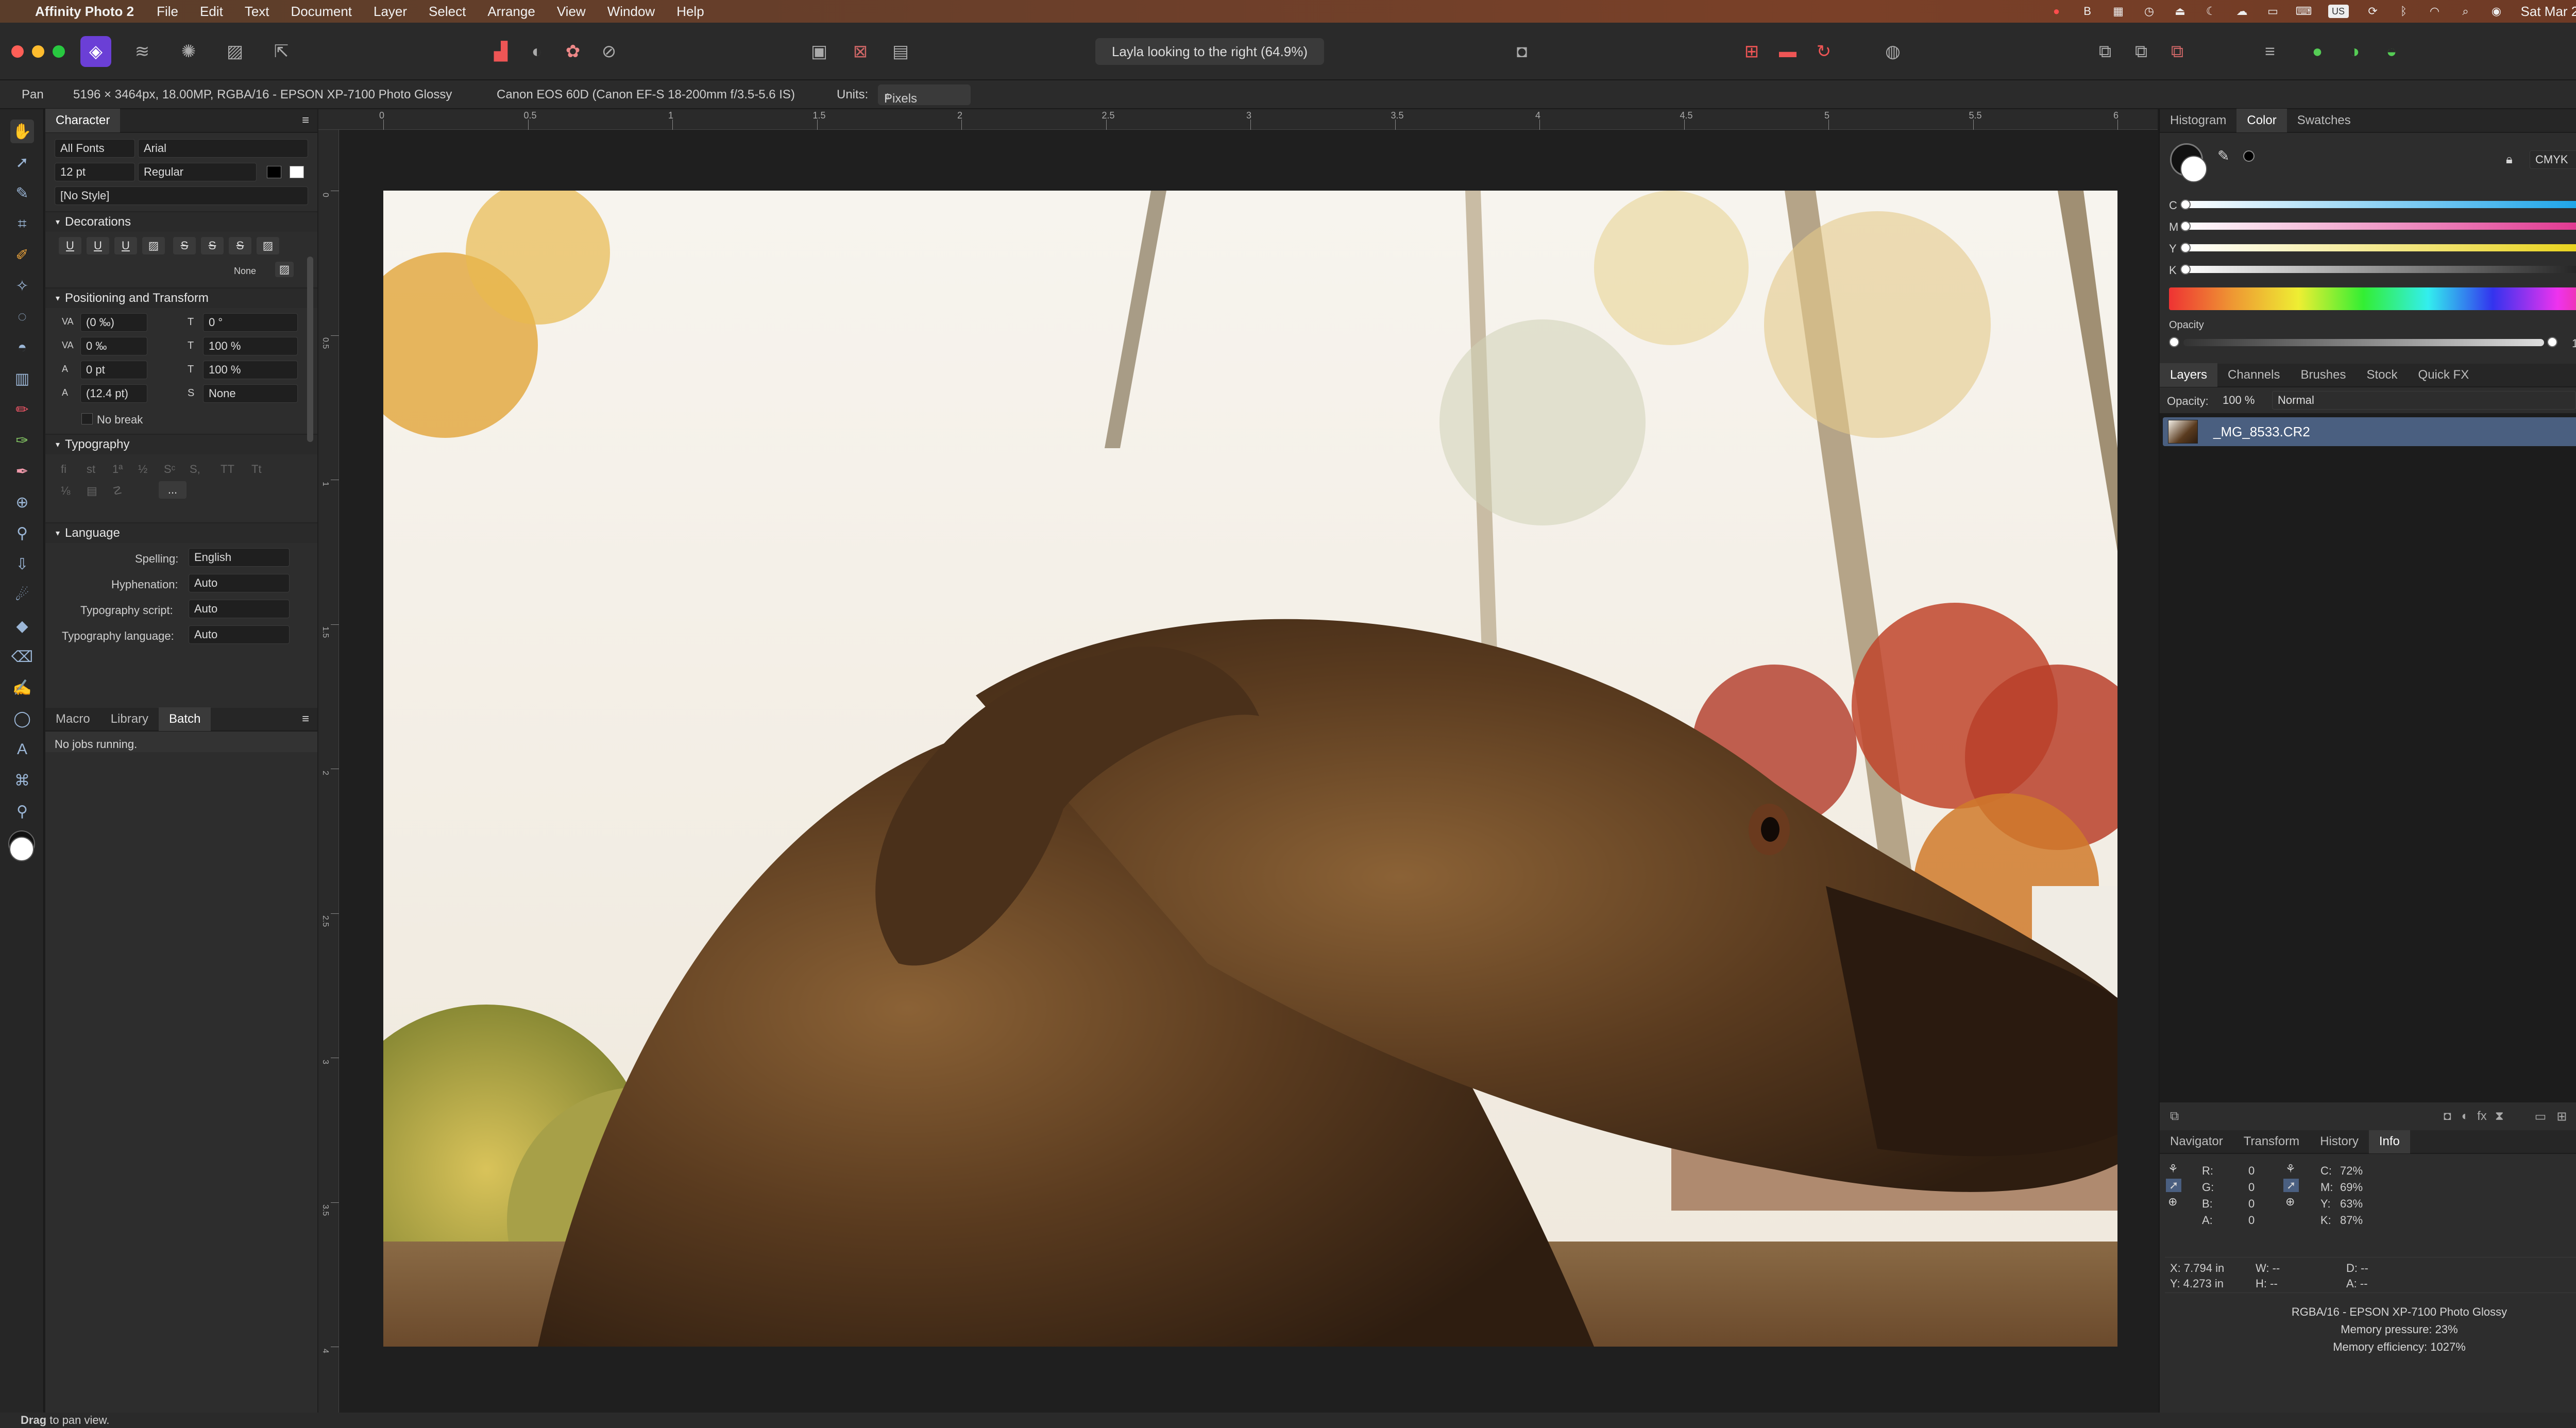 This screenshot has width=2576, height=1428. I want to click on units-select: Pixels ⇕, so click(924, 95).